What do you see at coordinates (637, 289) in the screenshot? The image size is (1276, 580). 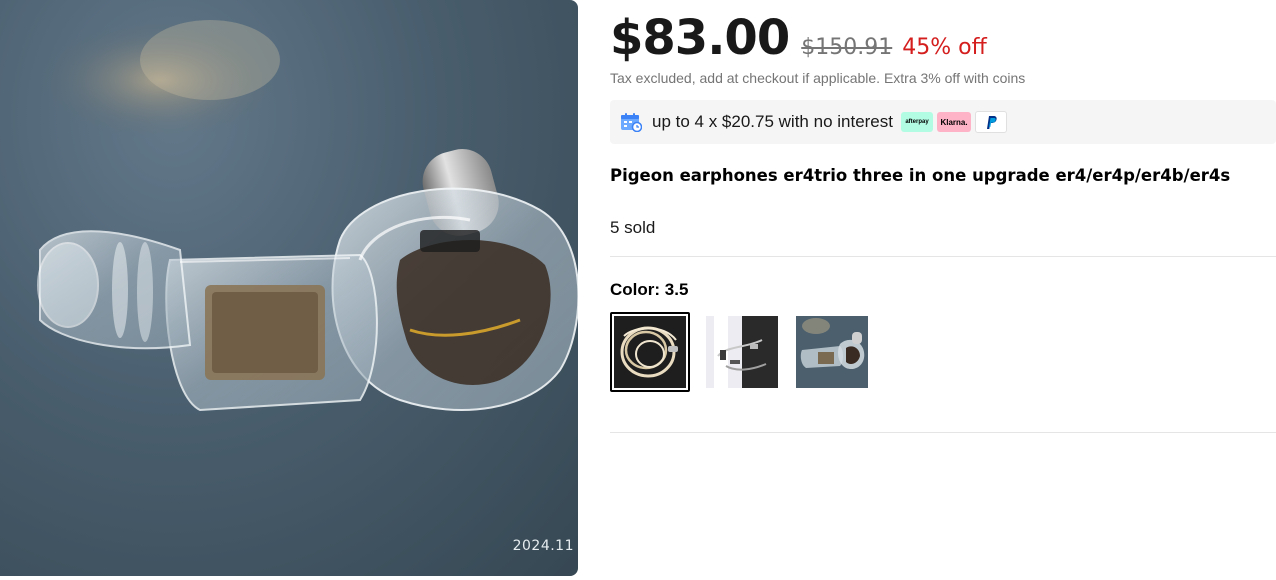 I see `color-label-prefix: Color:` at bounding box center [637, 289].